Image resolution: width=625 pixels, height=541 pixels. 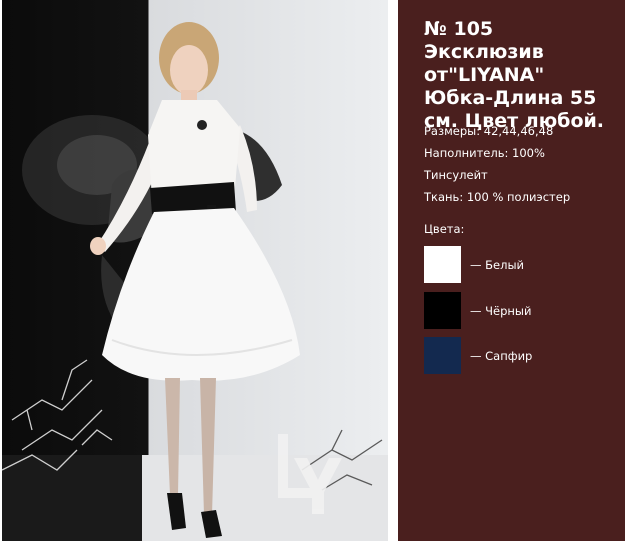 I want to click on color-option-white: — Белый, so click(x=474, y=264).